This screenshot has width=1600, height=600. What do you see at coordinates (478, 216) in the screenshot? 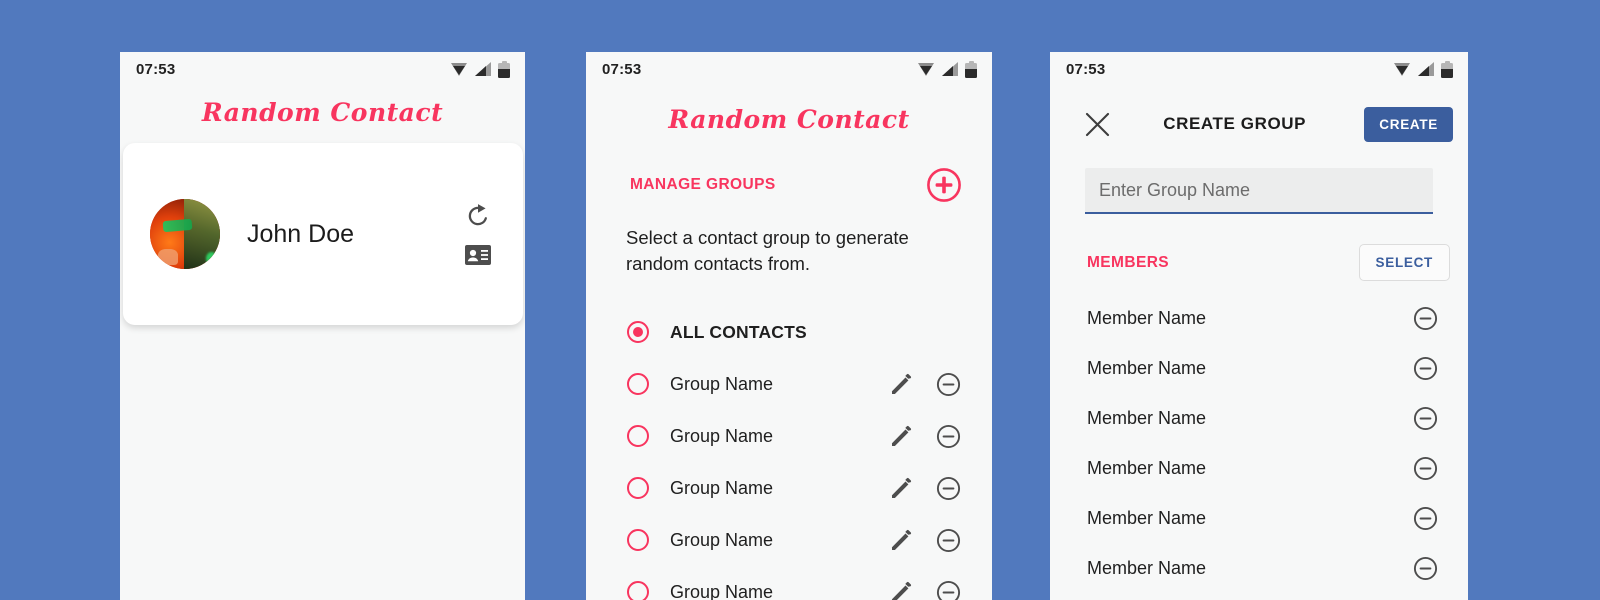
I see `refresh-icon` at bounding box center [478, 216].